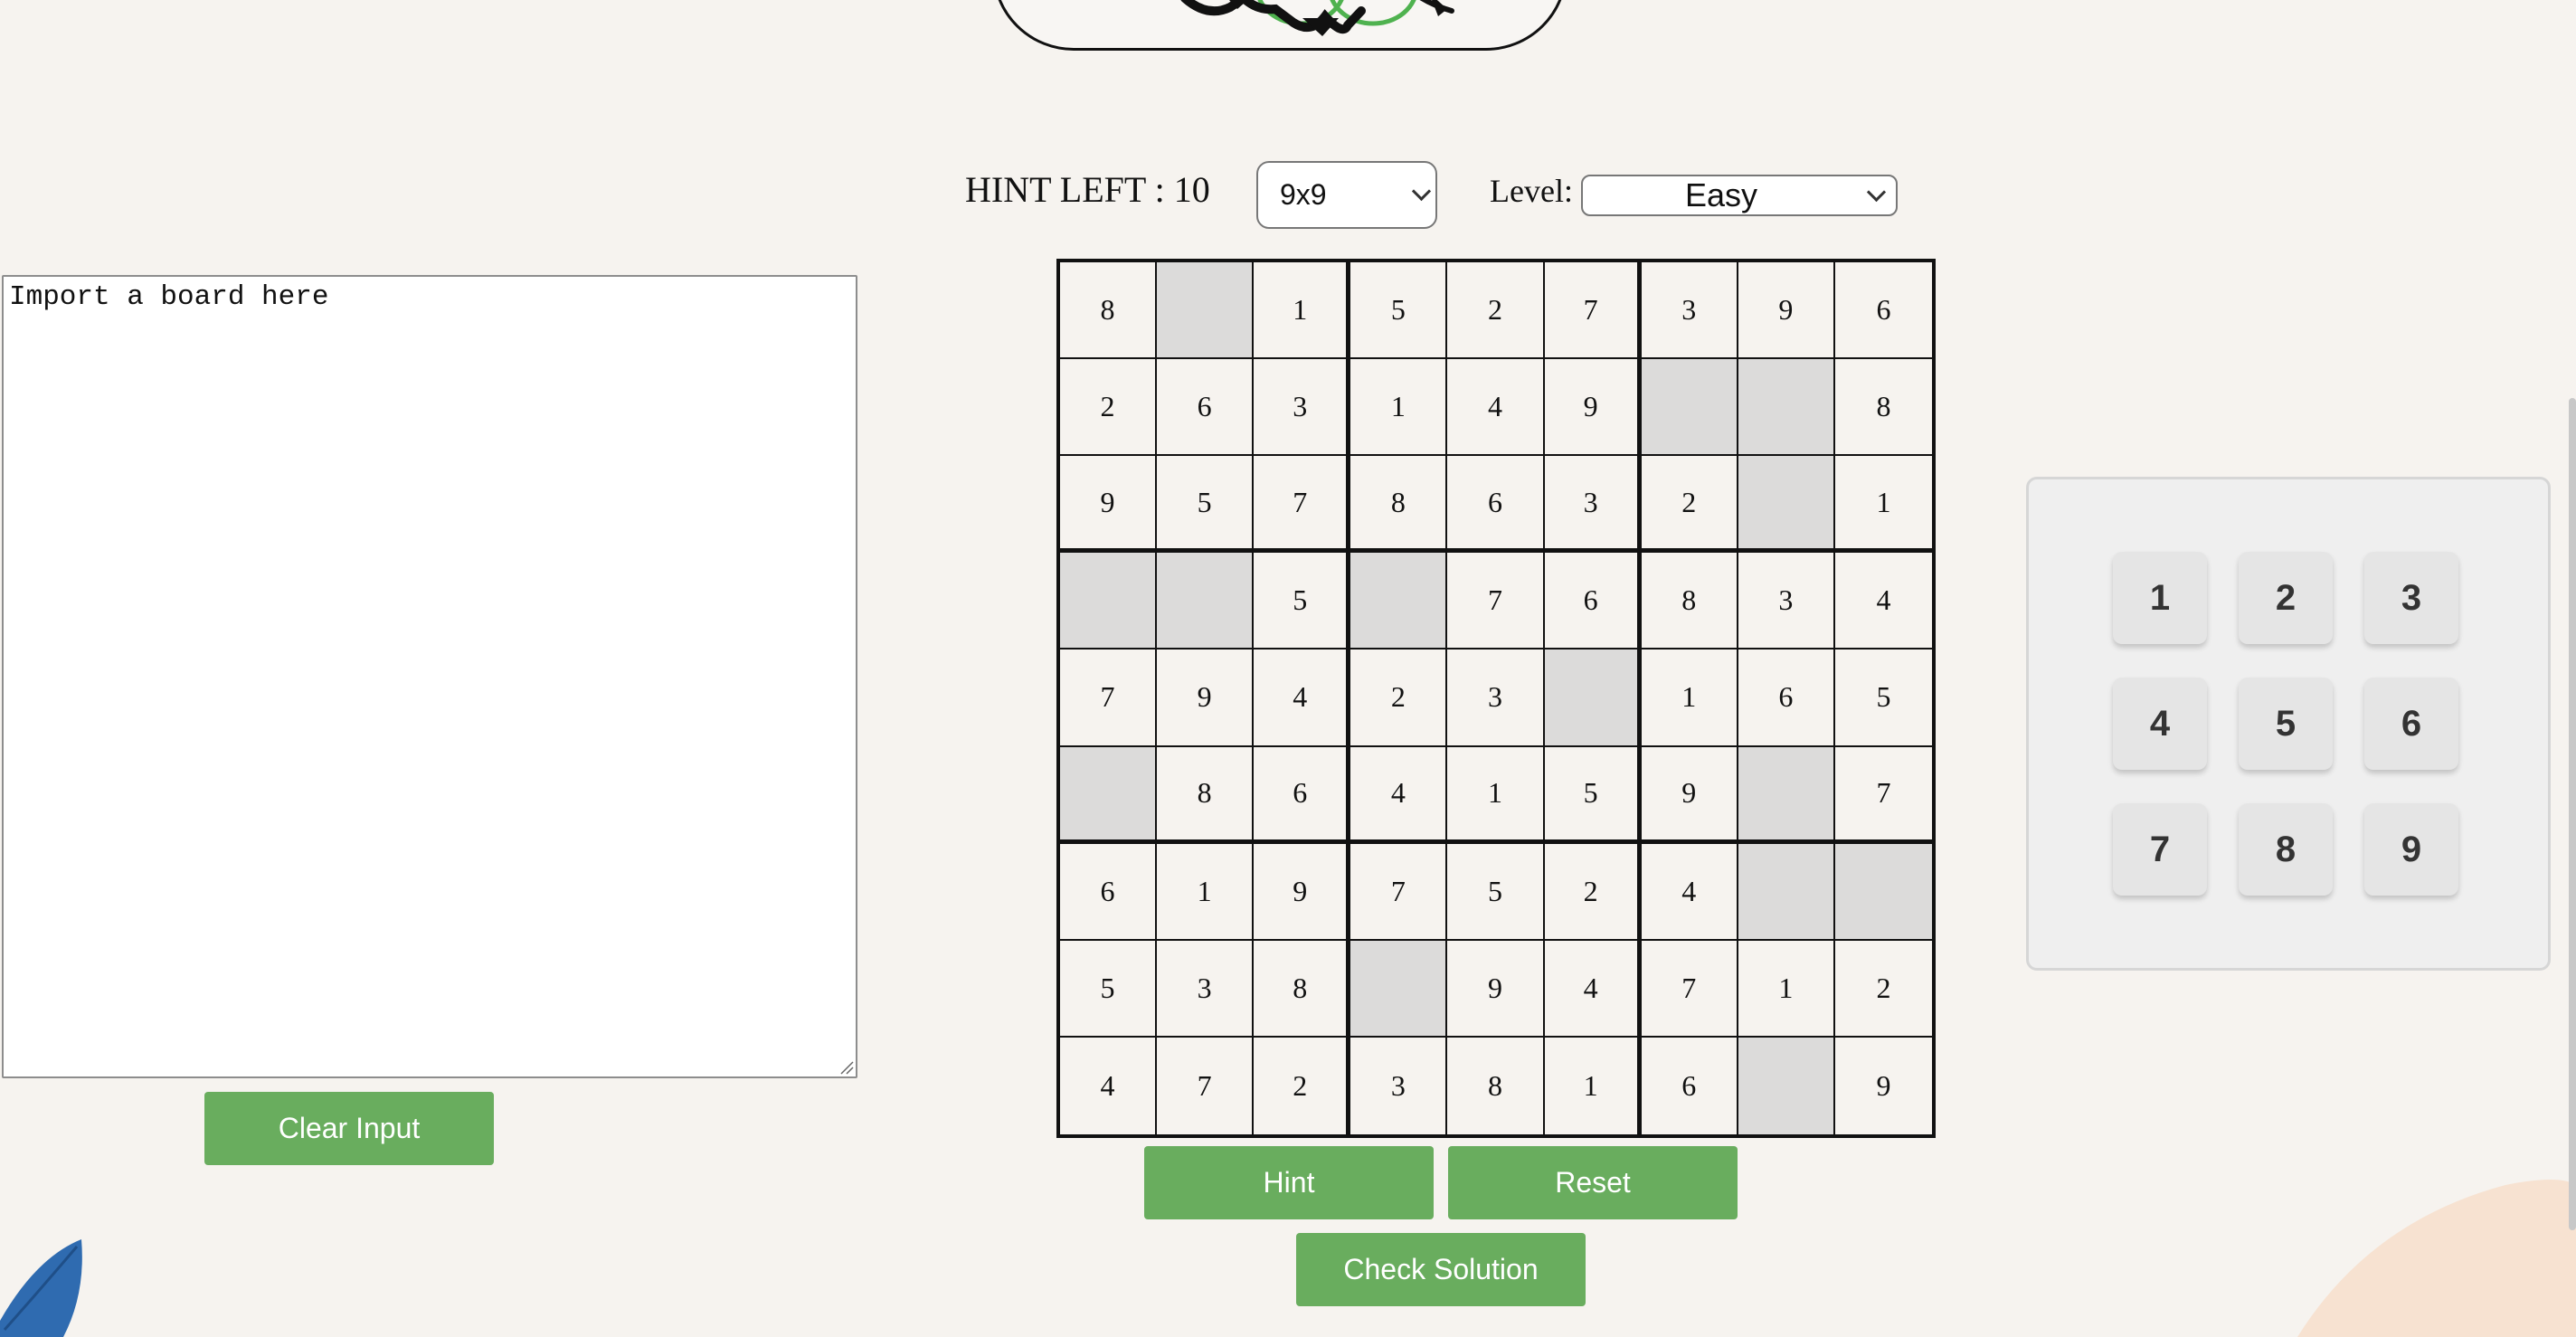  I want to click on clear-input-button: Clear Input, so click(349, 1128).